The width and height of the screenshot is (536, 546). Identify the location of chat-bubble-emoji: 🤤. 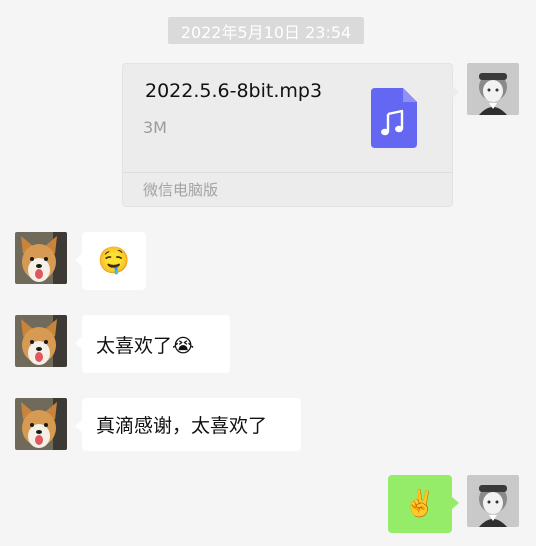
(110, 261).